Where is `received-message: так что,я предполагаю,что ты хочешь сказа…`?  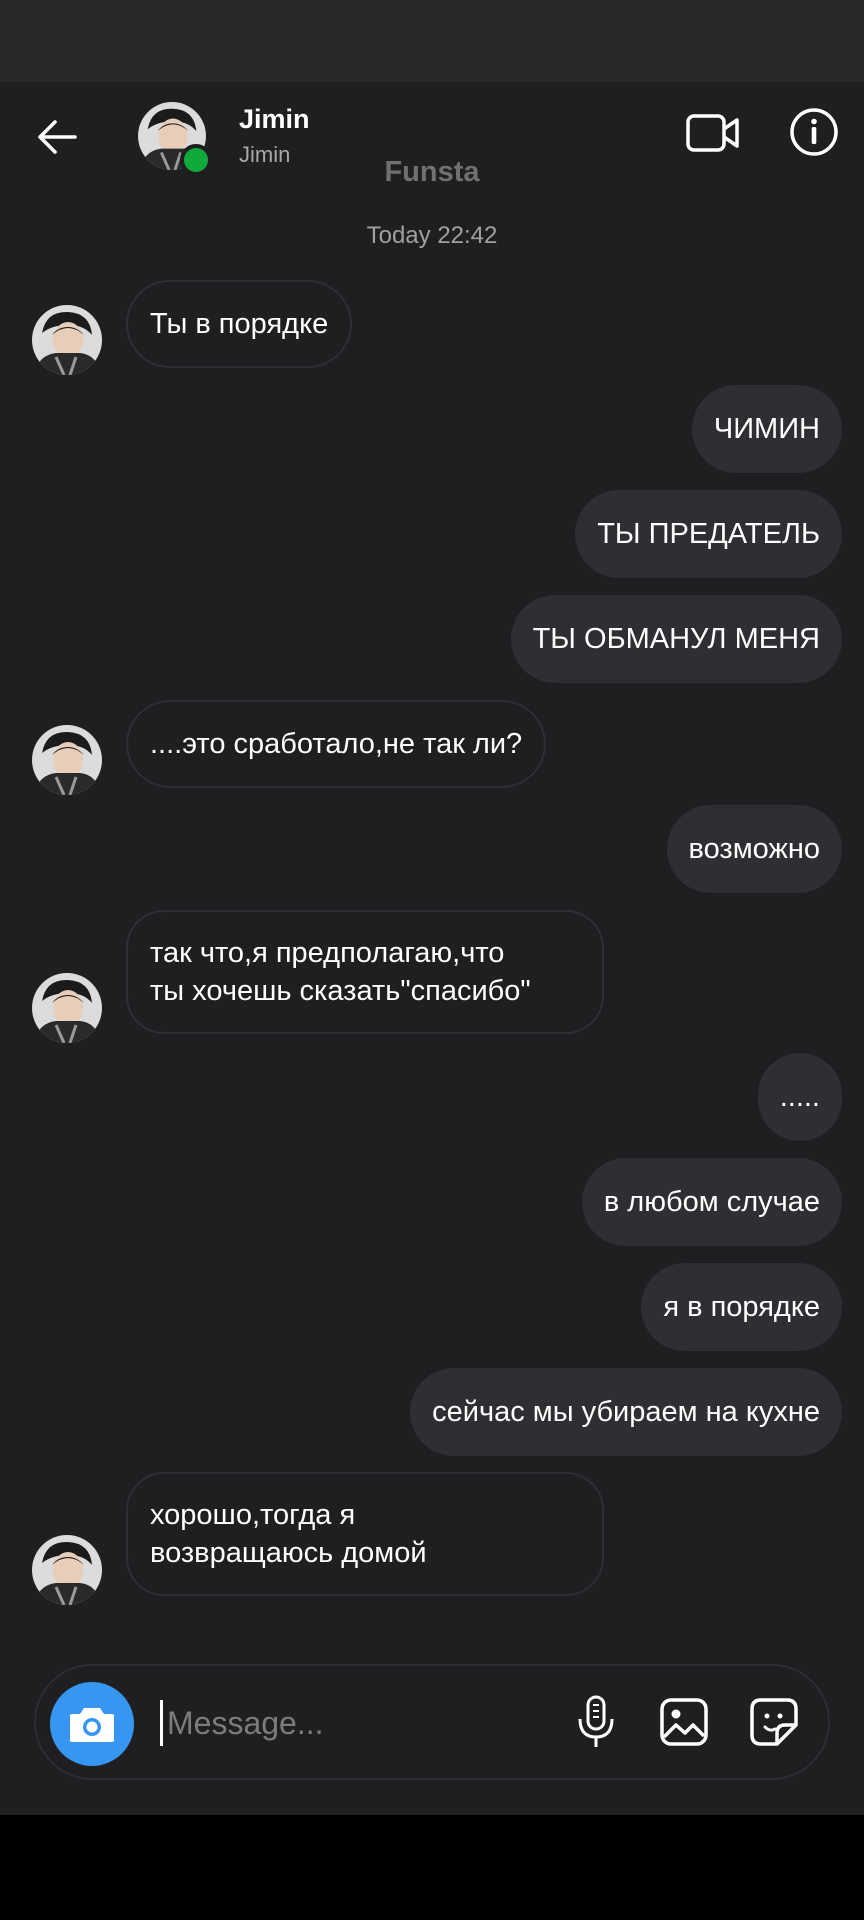
received-message: так что,я предполагаю,что ты хочешь сказа… is located at coordinates (365, 972).